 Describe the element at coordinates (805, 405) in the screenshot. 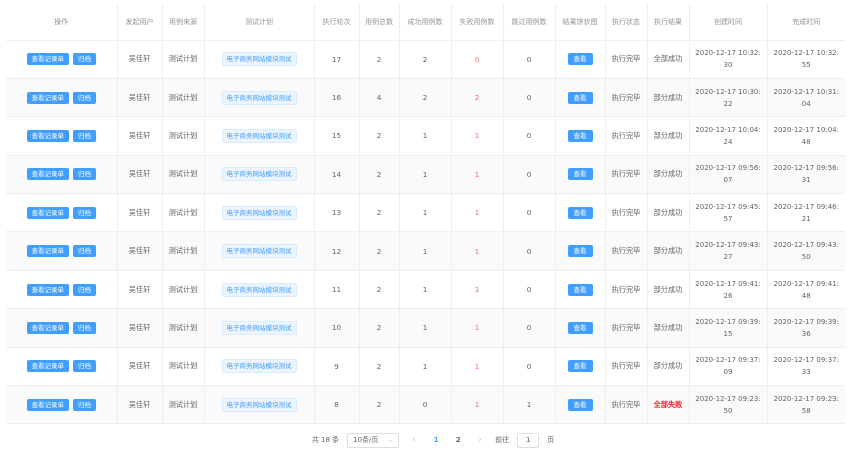

I see `finished-time: 2020-12-17 09:23:58` at that location.